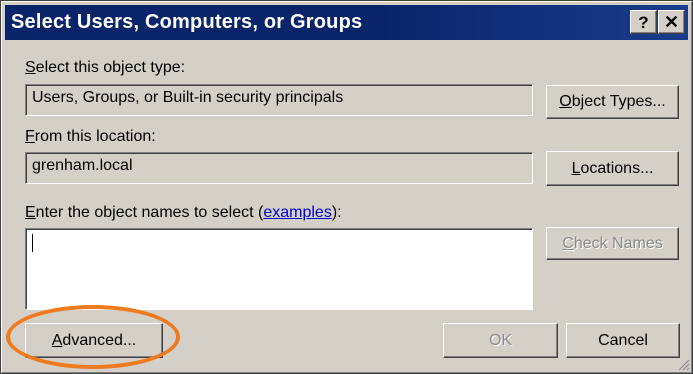 This screenshot has width=693, height=374. I want to click on close-button: ✕, so click(671, 22).